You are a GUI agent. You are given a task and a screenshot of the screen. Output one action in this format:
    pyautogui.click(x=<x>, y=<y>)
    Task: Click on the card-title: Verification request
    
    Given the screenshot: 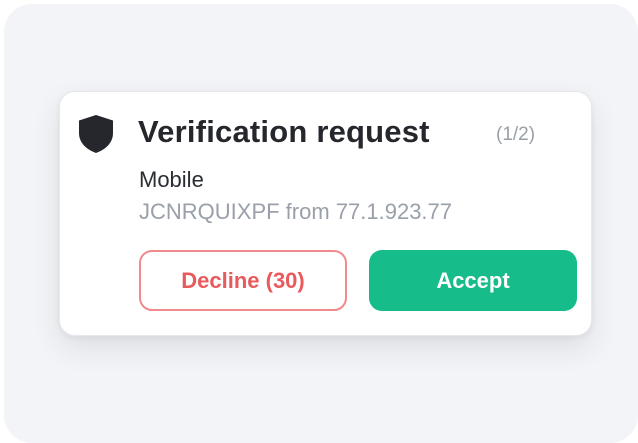 What is the action you would take?
    pyautogui.click(x=284, y=131)
    